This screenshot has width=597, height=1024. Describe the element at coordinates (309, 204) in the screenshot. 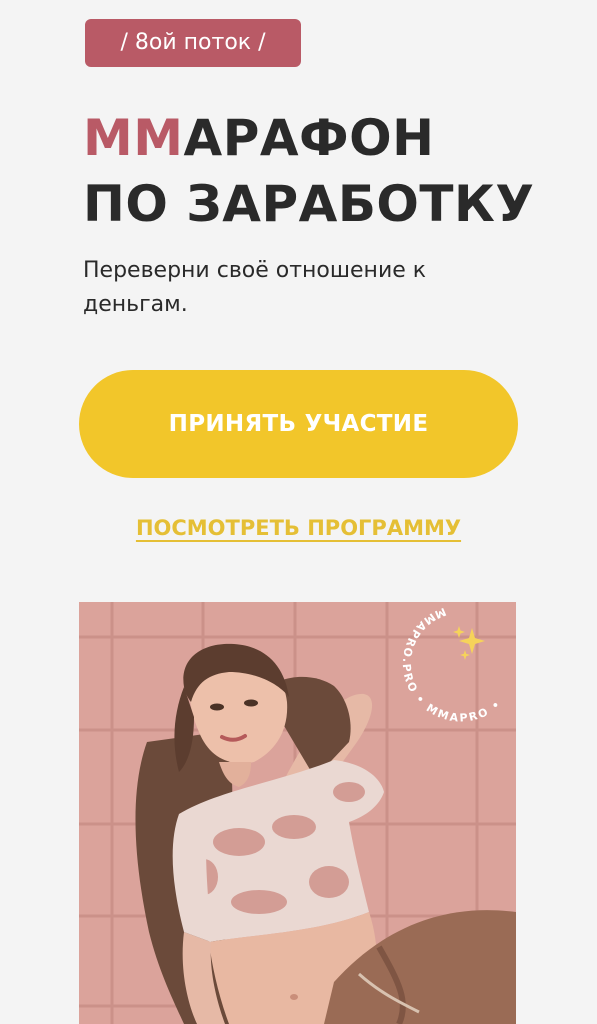

I see `title-line2: ПО ЗАРАБОТКУ` at that location.